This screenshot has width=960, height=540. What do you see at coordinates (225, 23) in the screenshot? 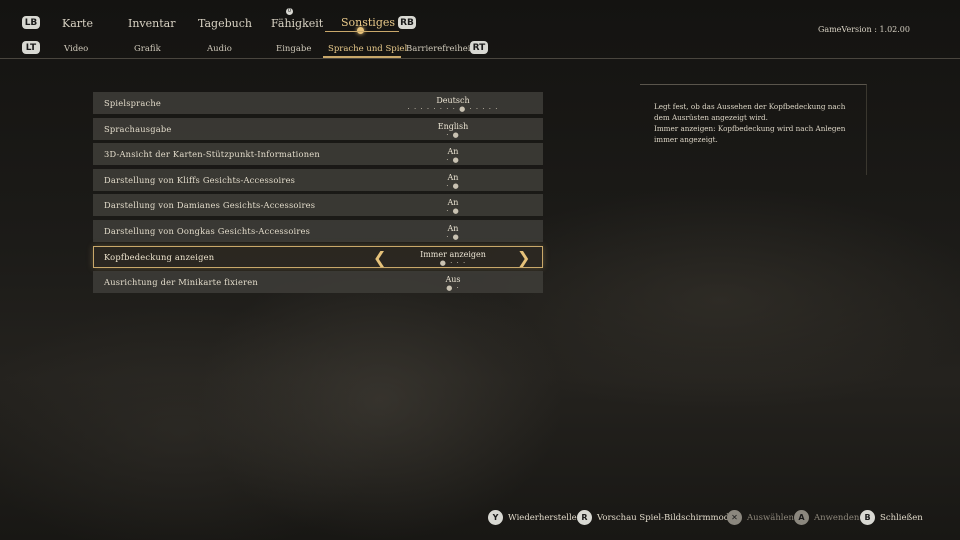
I see `tab-tagebuch: Tagebuch` at bounding box center [225, 23].